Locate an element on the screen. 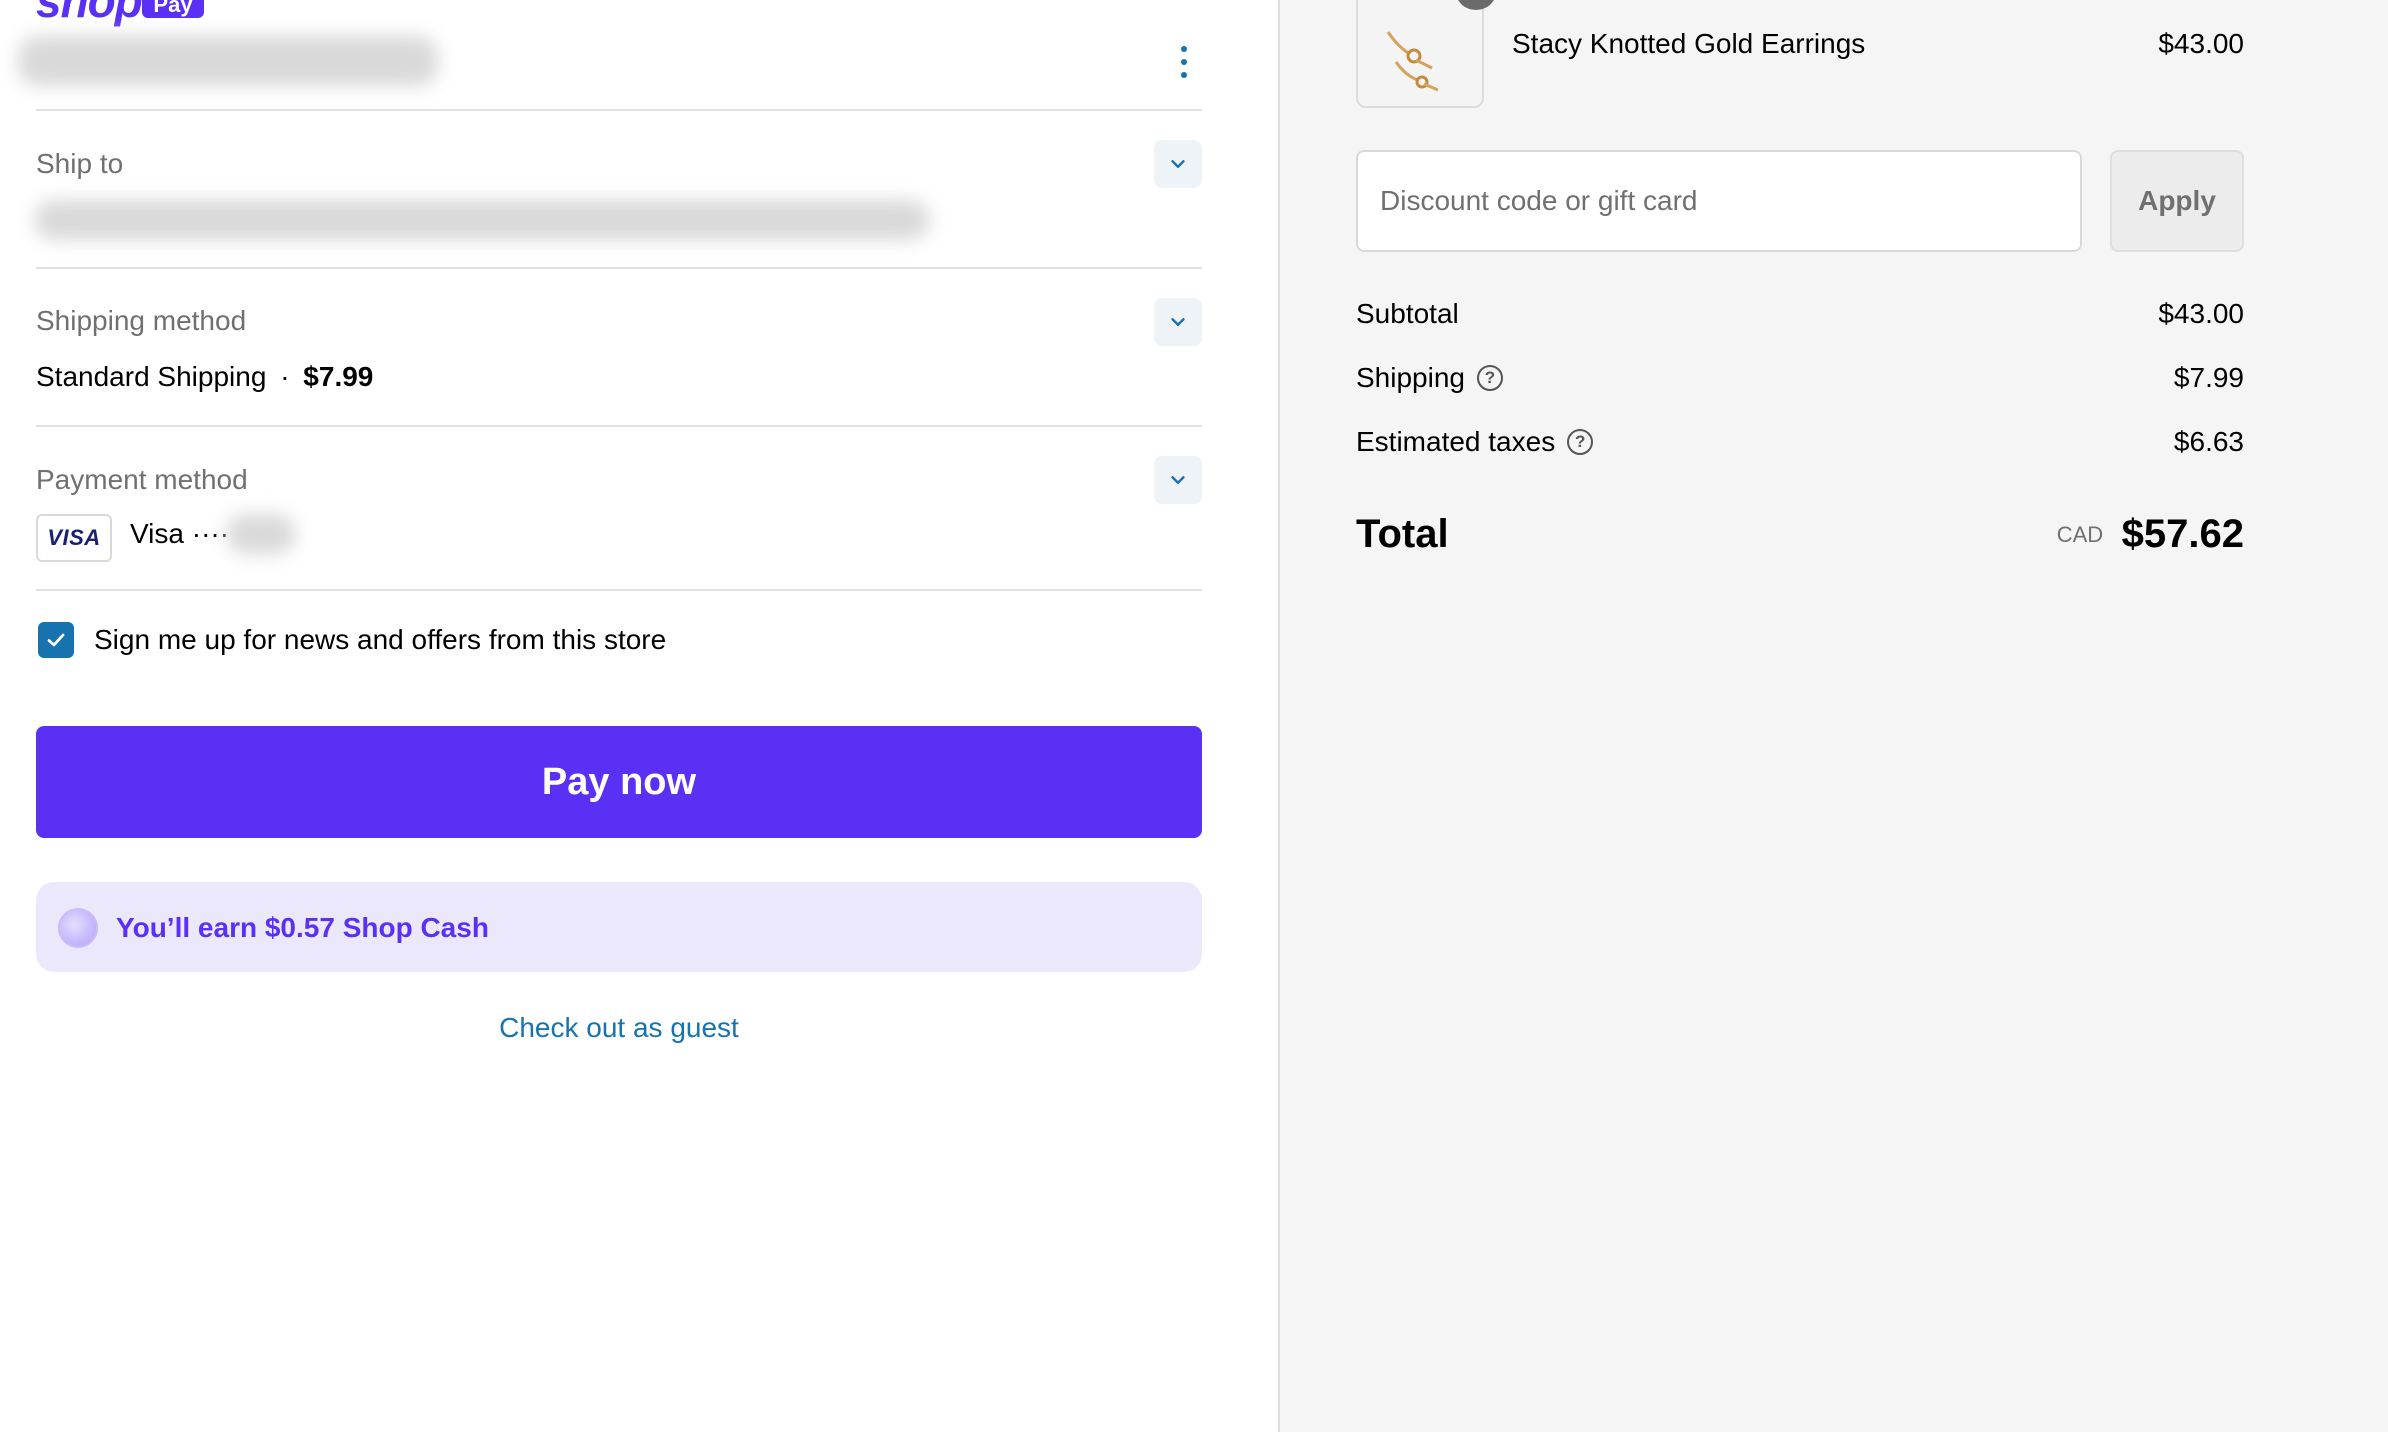  taxes-row: Estimated taxes ? is located at coordinates (1475, 442).